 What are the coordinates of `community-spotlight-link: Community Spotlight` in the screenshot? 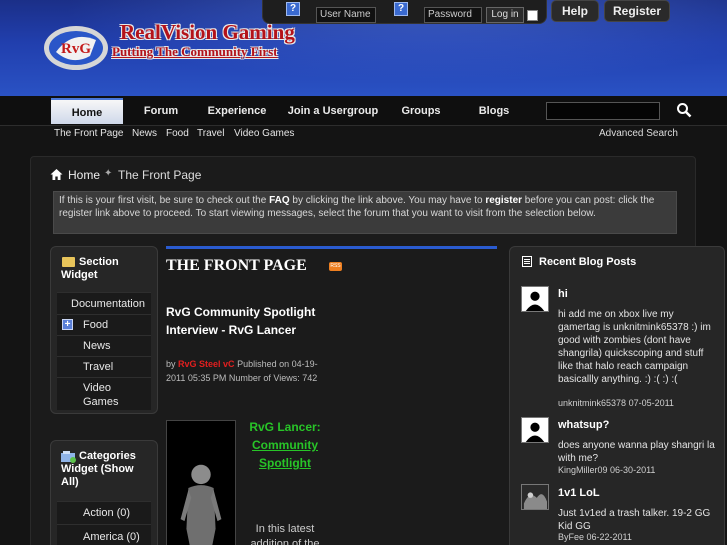 It's located at (285, 454).